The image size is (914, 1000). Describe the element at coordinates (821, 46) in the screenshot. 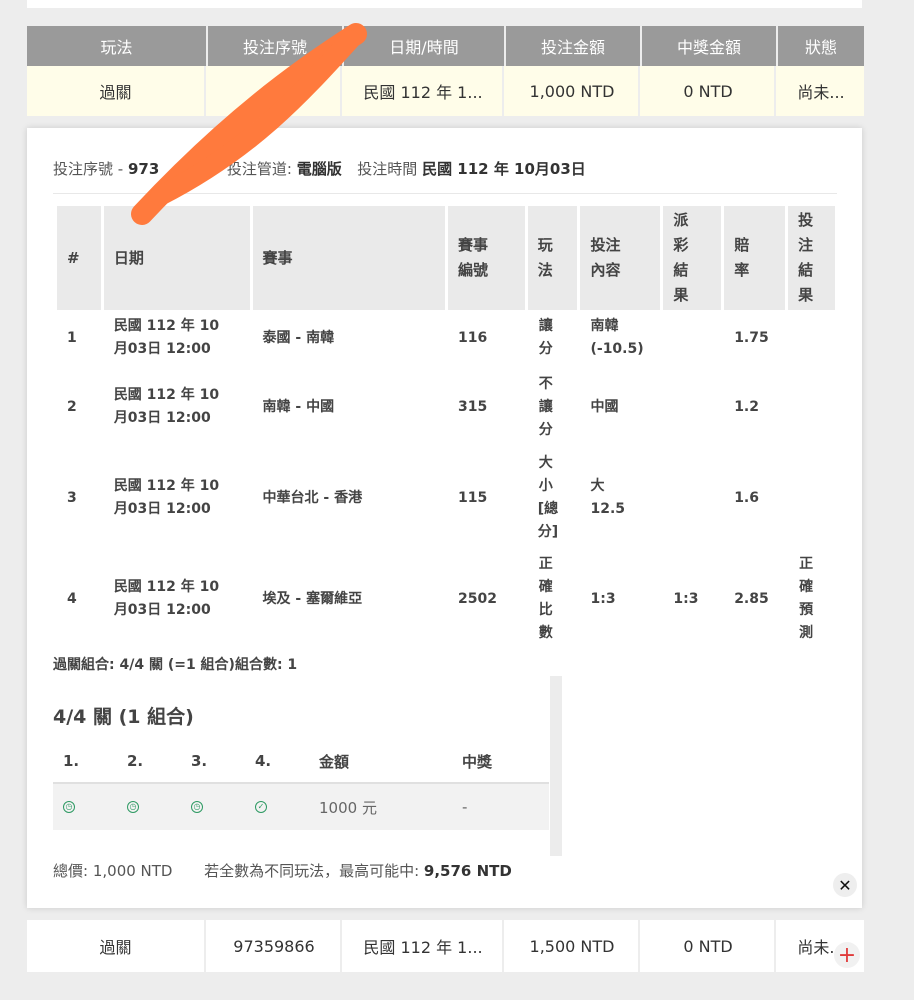

I see `header-status: 狀態` at that location.